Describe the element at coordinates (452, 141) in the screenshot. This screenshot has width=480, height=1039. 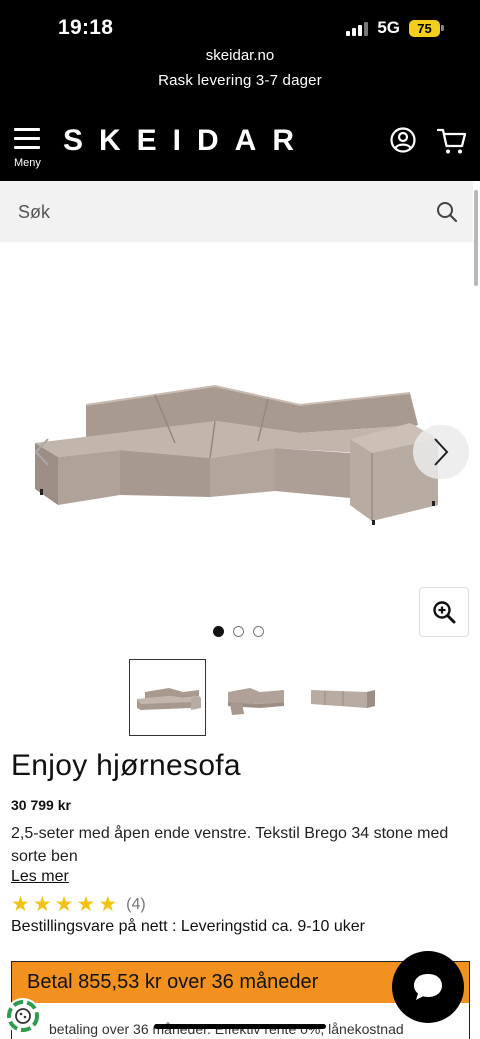
I see `cart-icon` at that location.